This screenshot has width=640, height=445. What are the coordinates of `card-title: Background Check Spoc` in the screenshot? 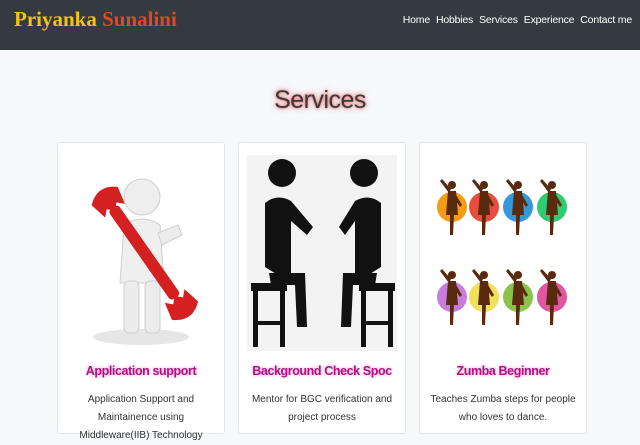 It's located at (322, 371).